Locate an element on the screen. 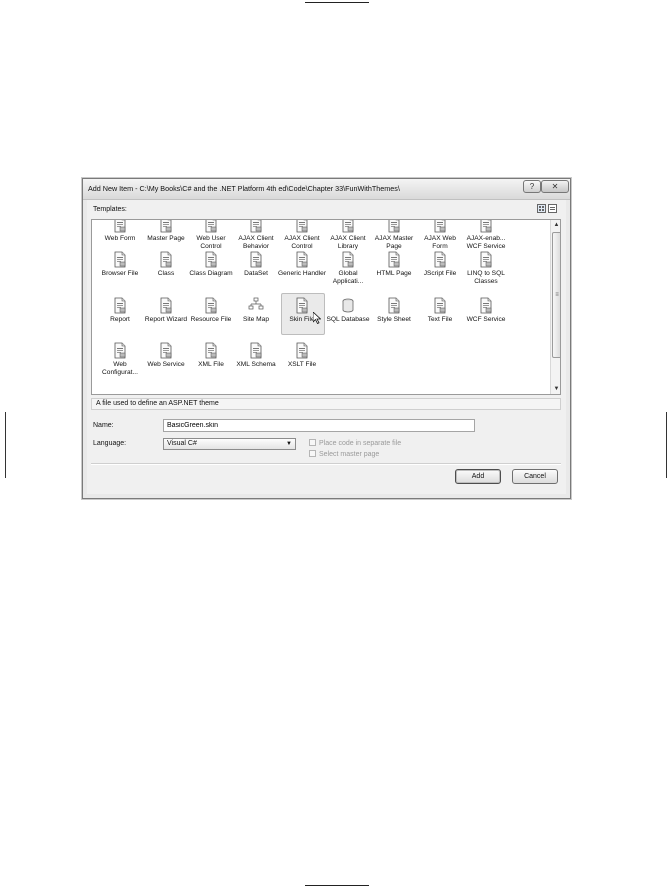 This screenshot has height=888, width=672. template-item: SQL Database is located at coordinates (348, 319).